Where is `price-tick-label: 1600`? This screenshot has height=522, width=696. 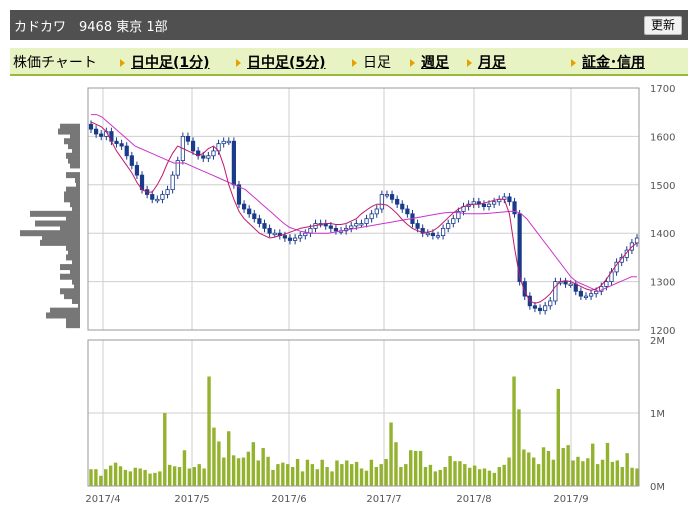
price-tick-label: 1600 is located at coordinates (662, 137).